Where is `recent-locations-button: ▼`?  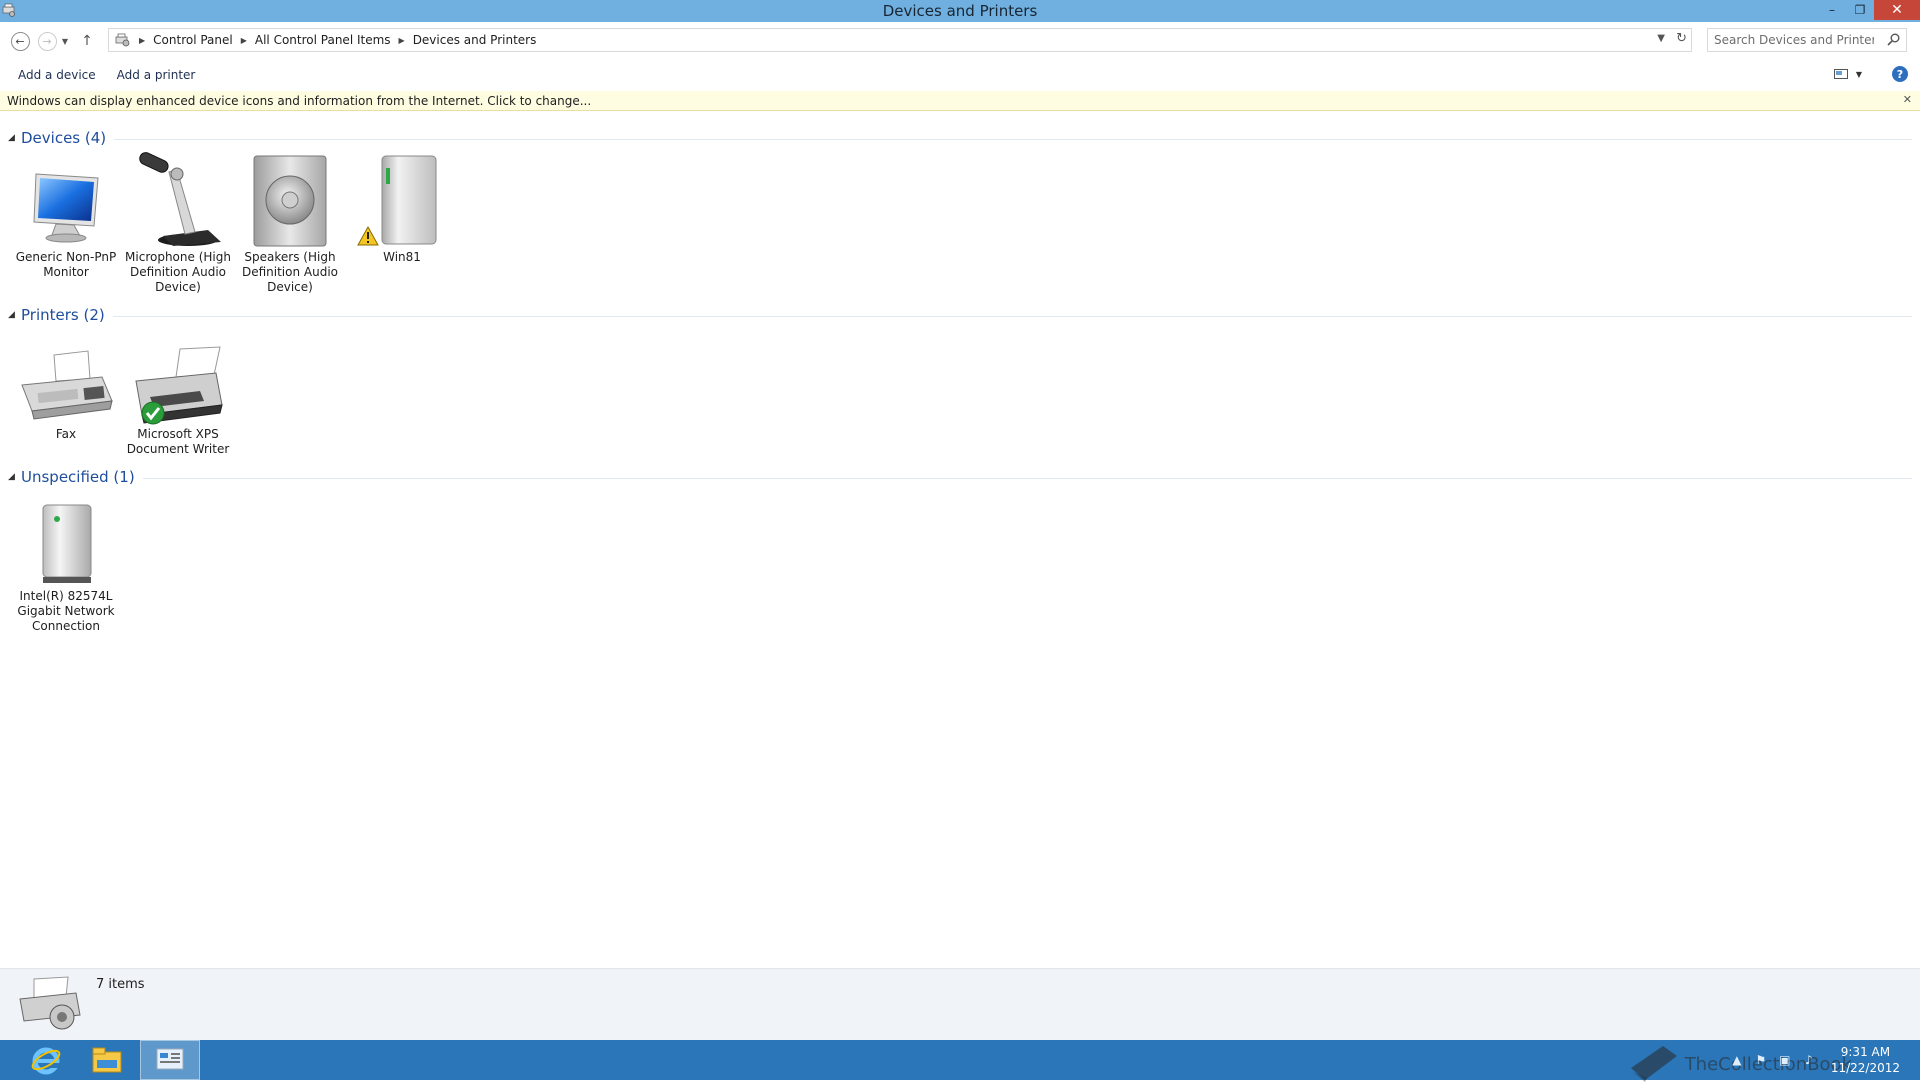 recent-locations-button: ▼ is located at coordinates (65, 41).